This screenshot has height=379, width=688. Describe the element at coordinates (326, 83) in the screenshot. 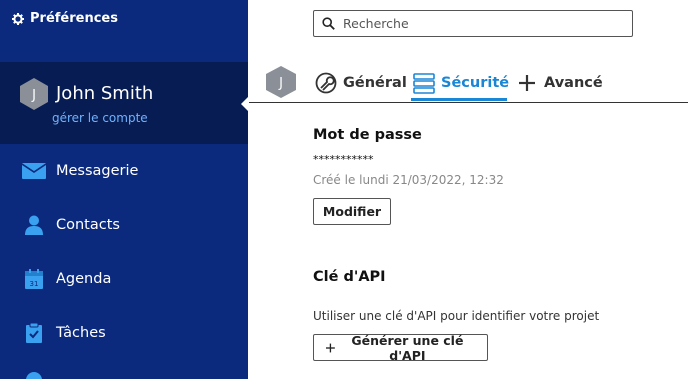

I see `wrench-icon` at that location.